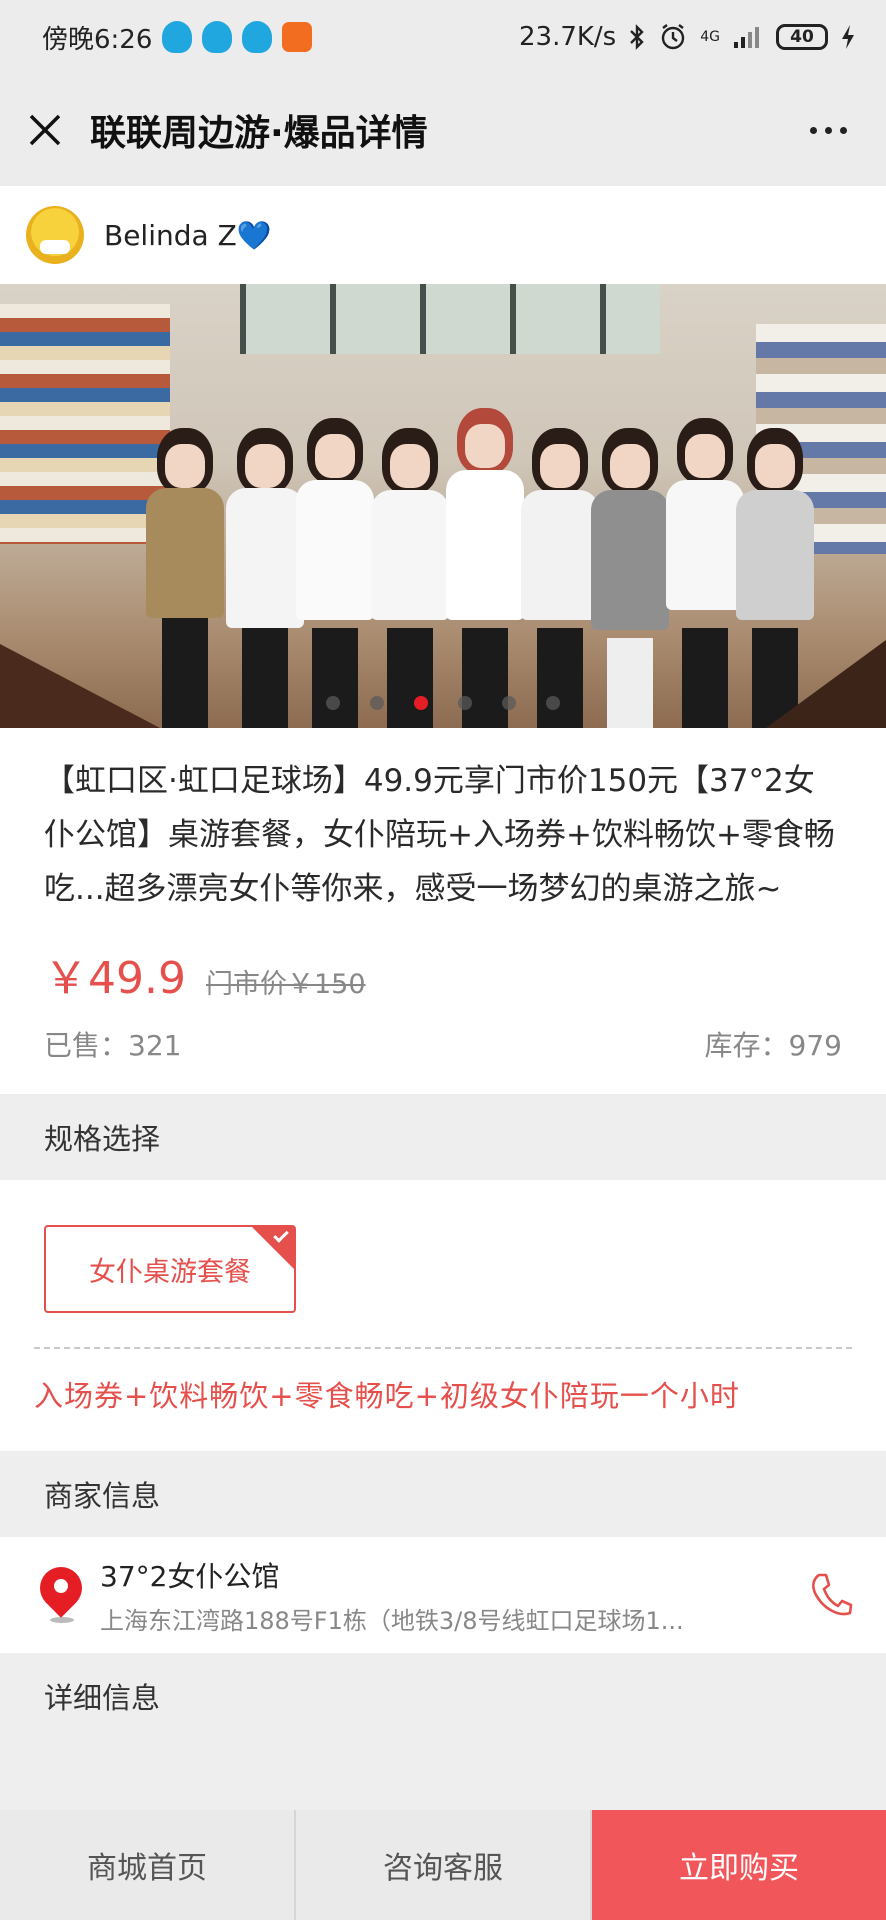 The height and width of the screenshot is (1920, 886). I want to click on signal-icon, so click(746, 37).